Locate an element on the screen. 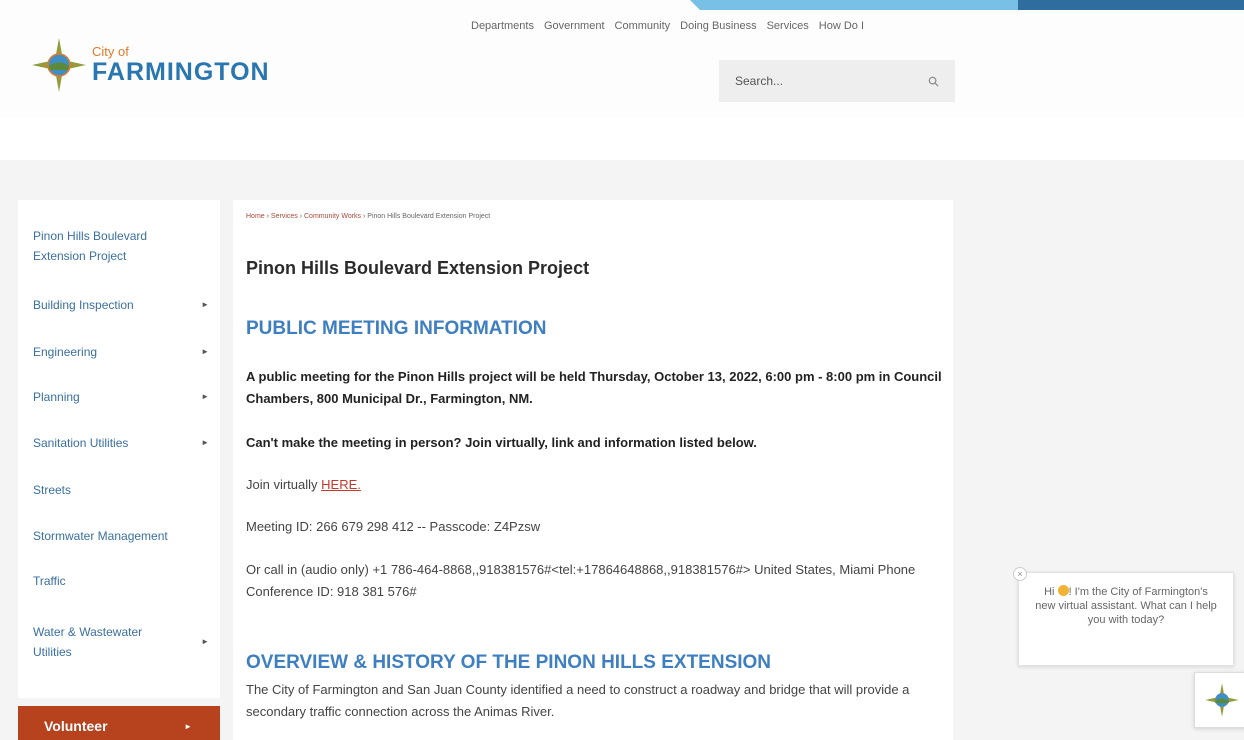 The height and width of the screenshot is (740, 1244). nav-how-do-i: How Do I is located at coordinates (841, 26).